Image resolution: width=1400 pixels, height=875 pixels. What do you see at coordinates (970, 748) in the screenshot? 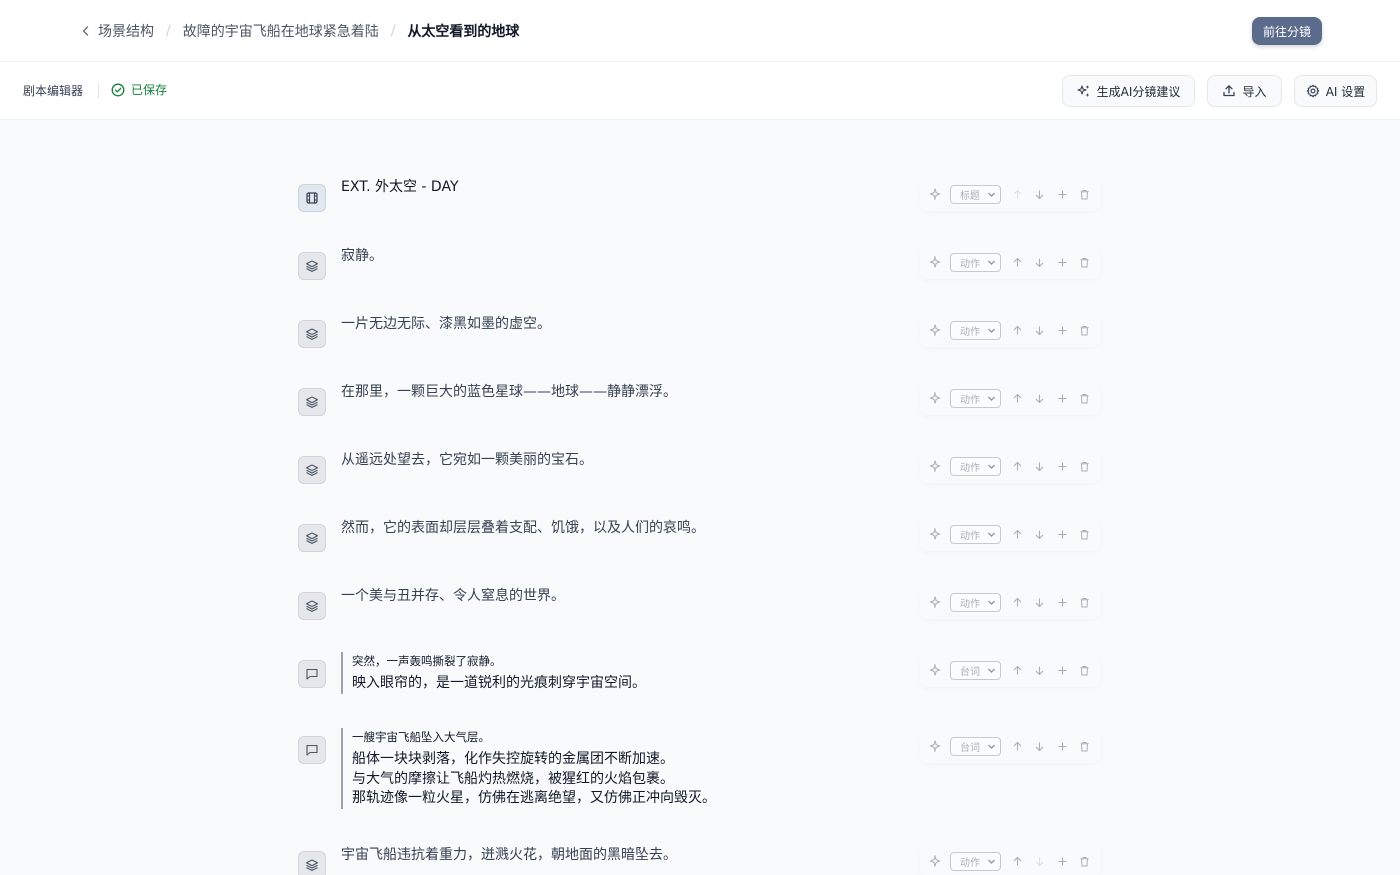
I see `block-type-value: 台词` at bounding box center [970, 748].